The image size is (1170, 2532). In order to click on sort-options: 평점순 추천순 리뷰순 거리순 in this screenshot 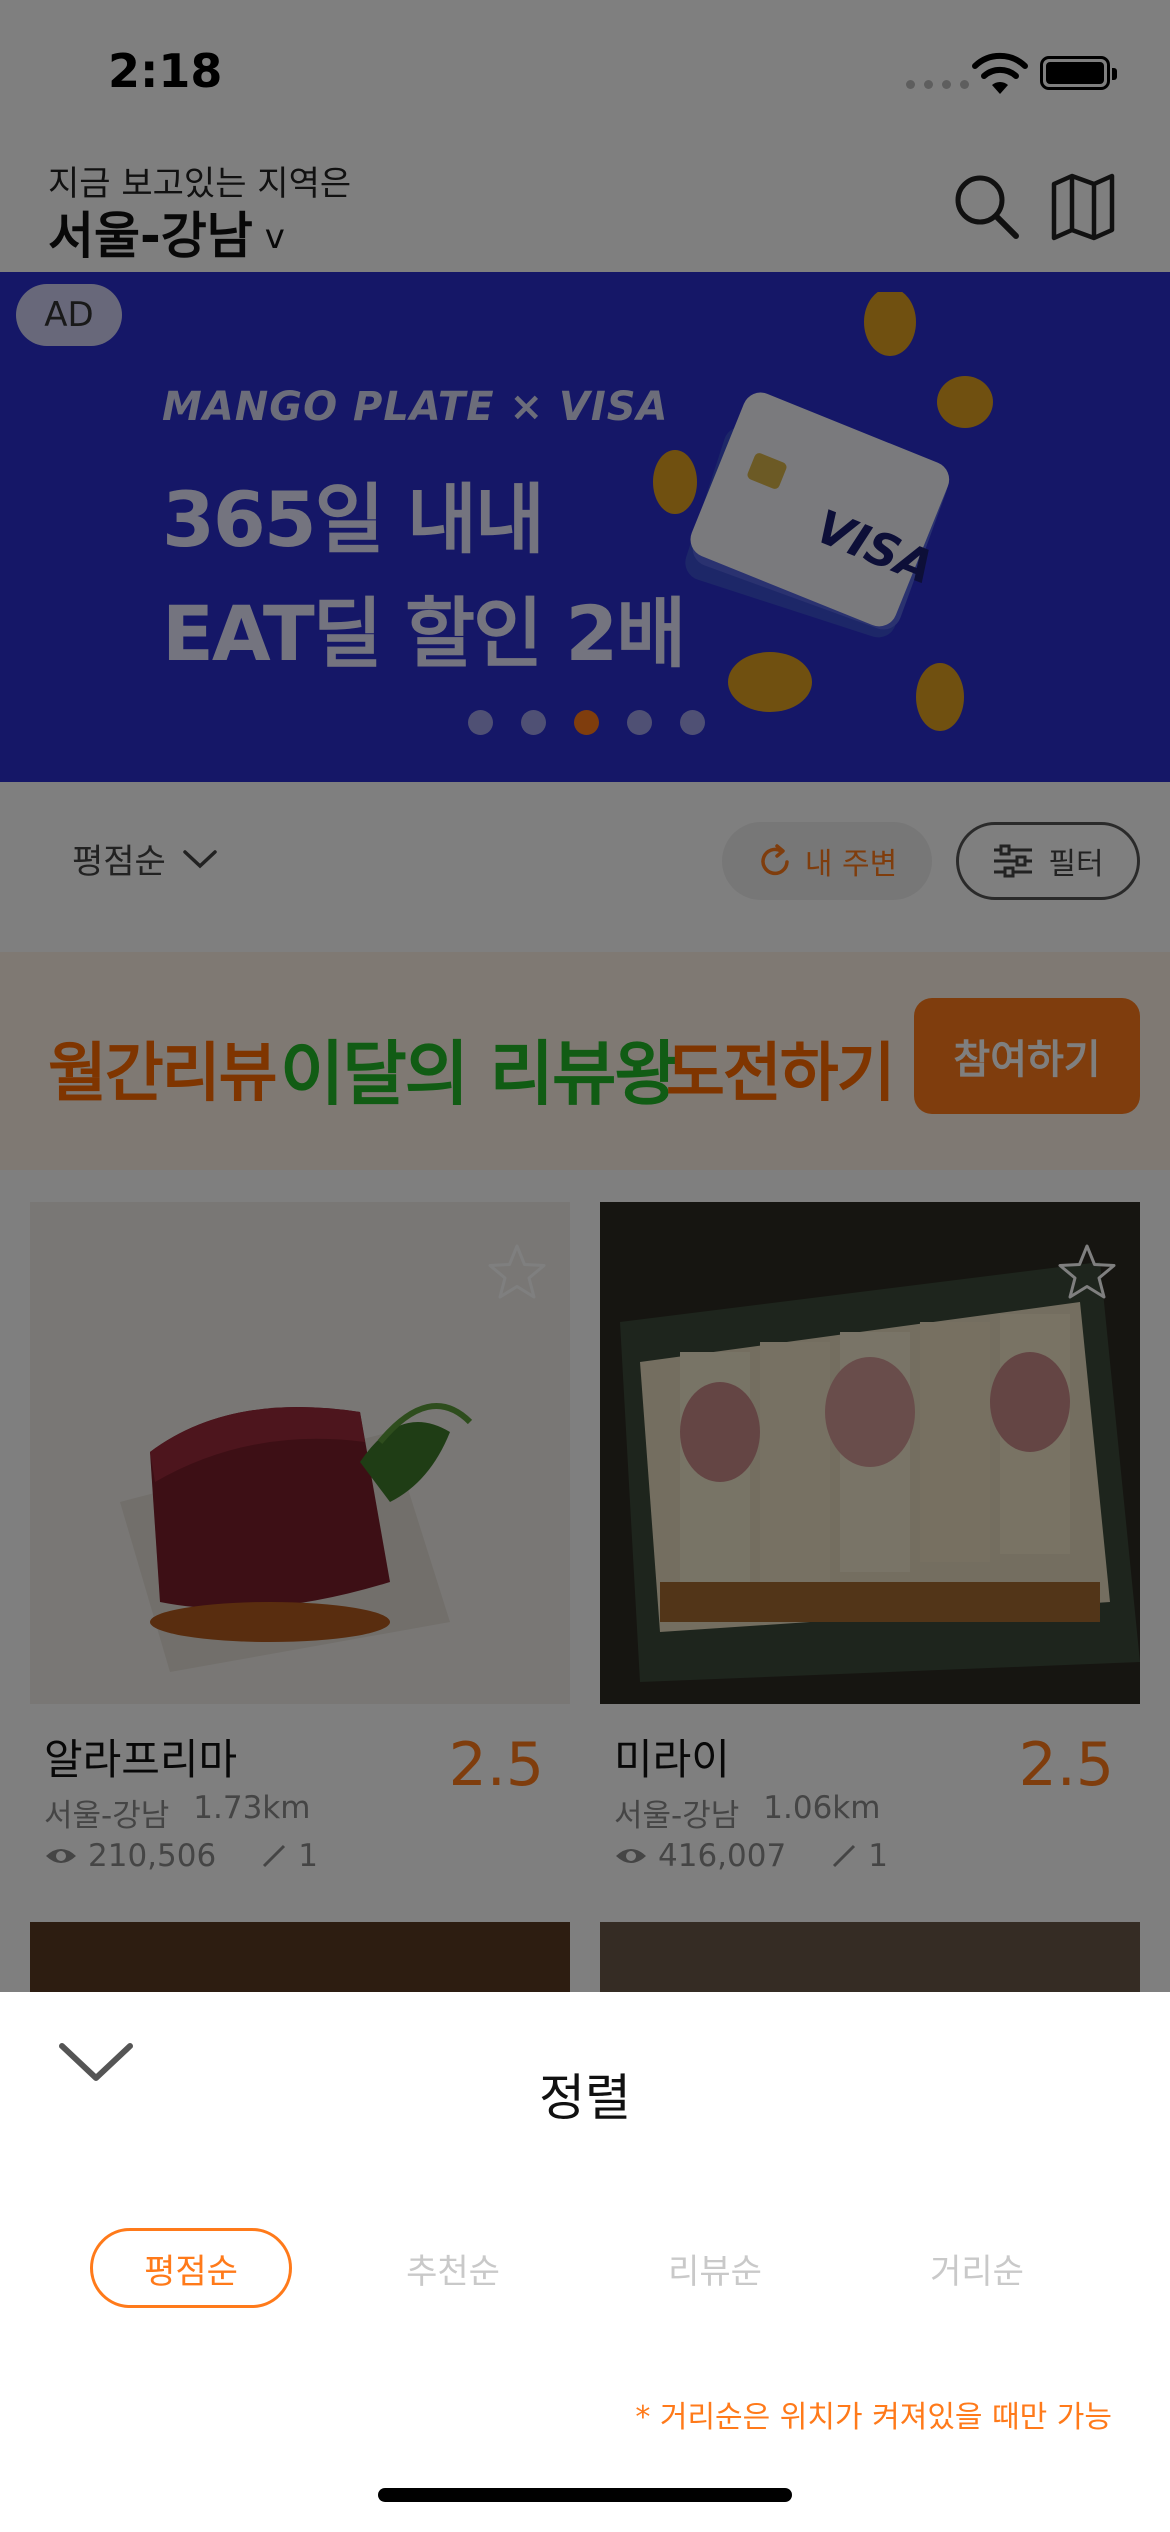, I will do `click(584, 2268)`.